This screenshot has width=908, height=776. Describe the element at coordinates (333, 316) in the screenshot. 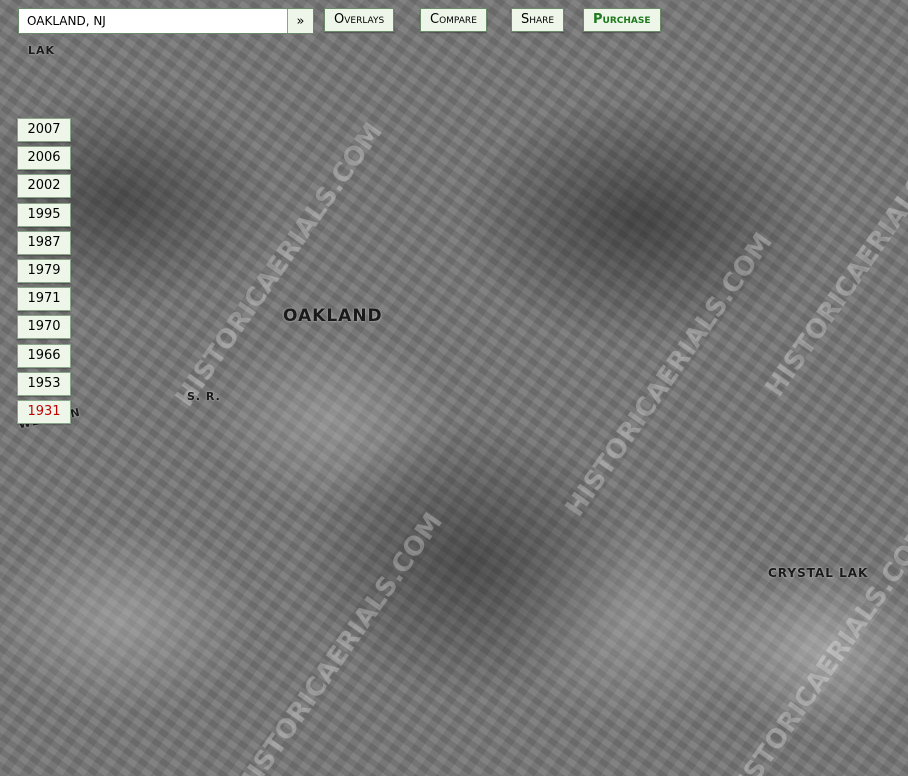

I see `map-label-oakland: OAKLAND` at that location.